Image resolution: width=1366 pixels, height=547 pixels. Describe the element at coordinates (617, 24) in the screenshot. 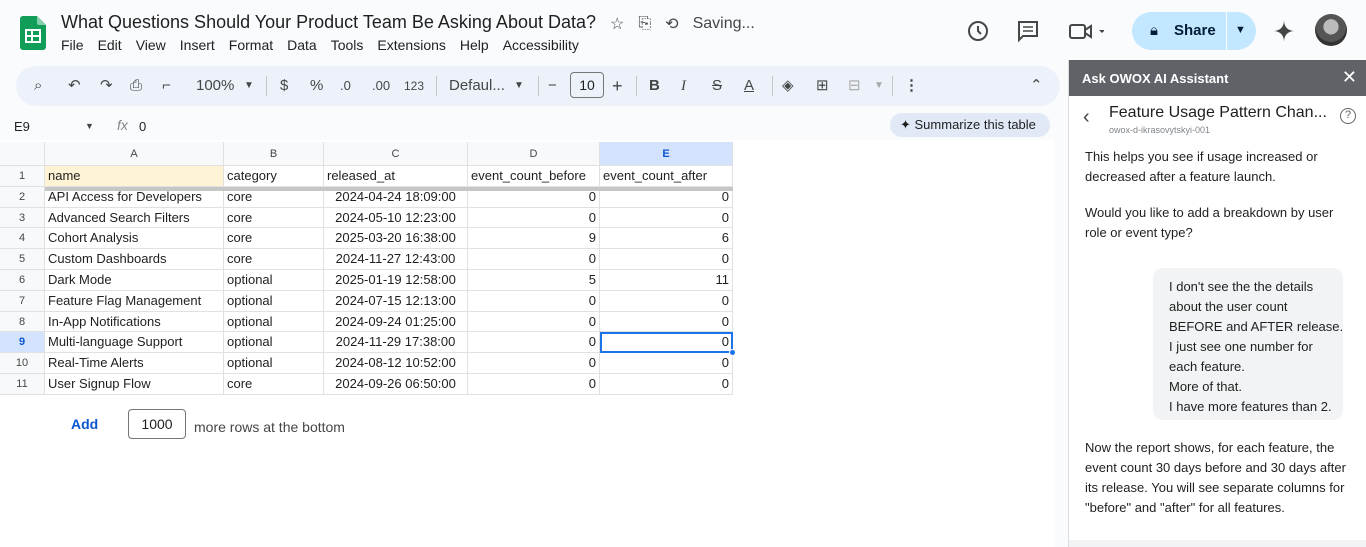

I see `star-icon: ☆` at that location.